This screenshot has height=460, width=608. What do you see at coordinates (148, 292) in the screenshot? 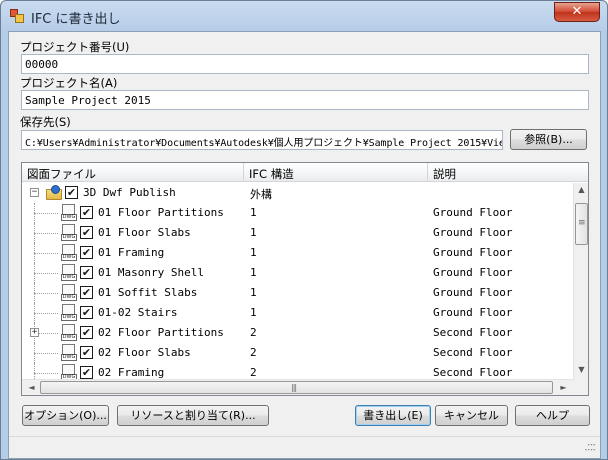
I see `drawing-name: 01 Soffit Slabs` at bounding box center [148, 292].